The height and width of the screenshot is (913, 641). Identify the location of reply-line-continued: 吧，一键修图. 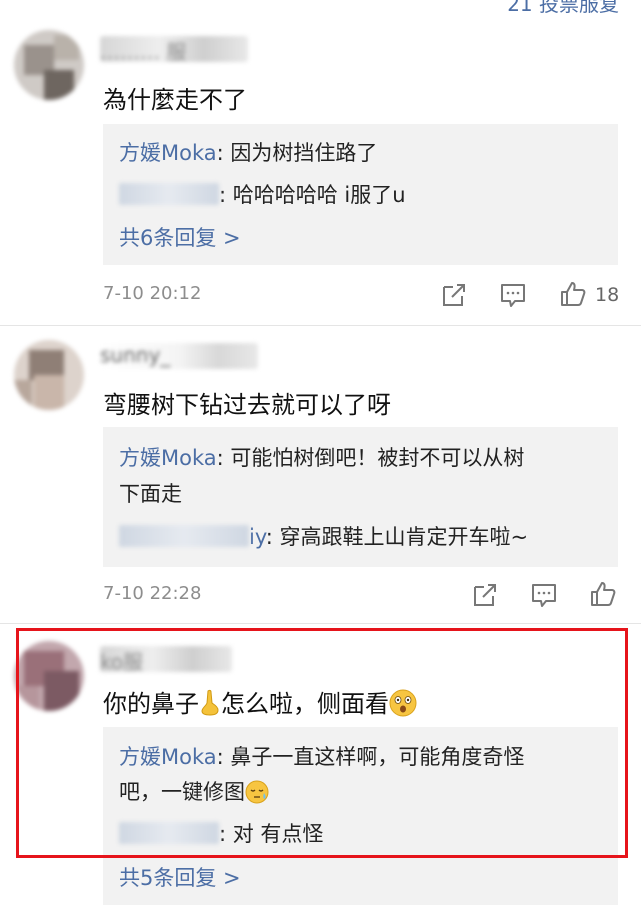
(194, 792).